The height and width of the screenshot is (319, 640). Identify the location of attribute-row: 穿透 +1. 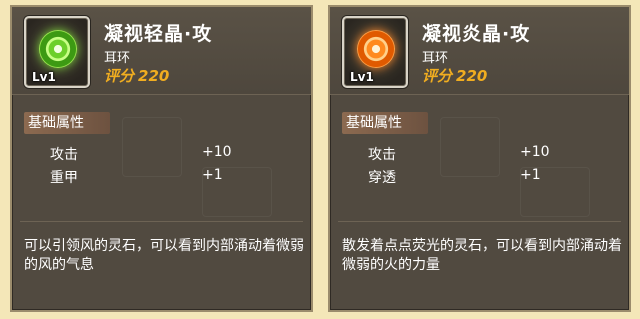
(479, 177).